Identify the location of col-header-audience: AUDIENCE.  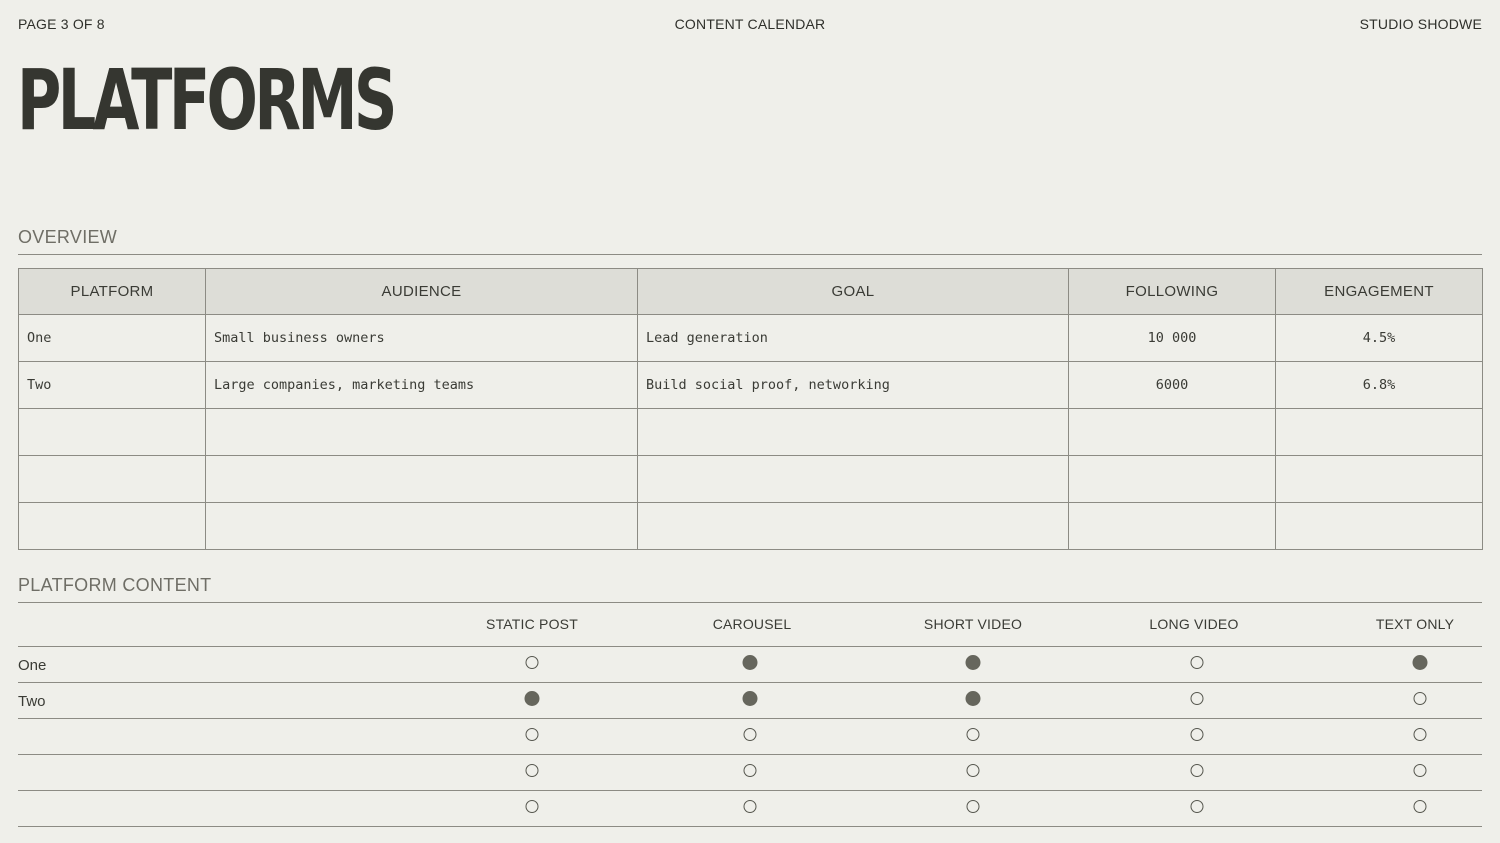
(421, 291).